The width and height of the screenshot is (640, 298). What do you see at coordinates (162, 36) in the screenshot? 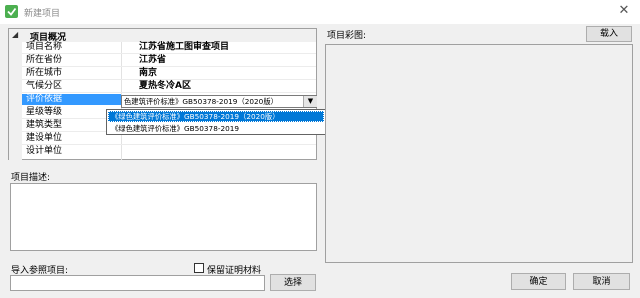
I see `category-row: ◢ 项目概况` at bounding box center [162, 36].